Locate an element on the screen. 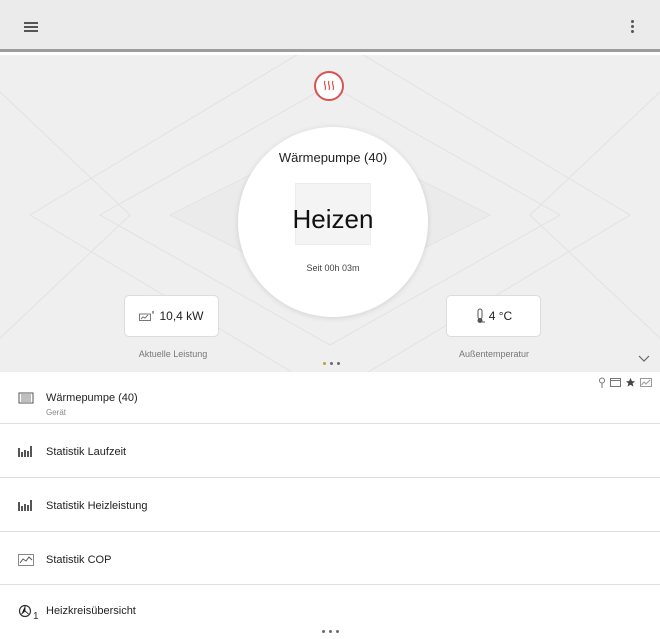  hero-pager is located at coordinates (331, 363).